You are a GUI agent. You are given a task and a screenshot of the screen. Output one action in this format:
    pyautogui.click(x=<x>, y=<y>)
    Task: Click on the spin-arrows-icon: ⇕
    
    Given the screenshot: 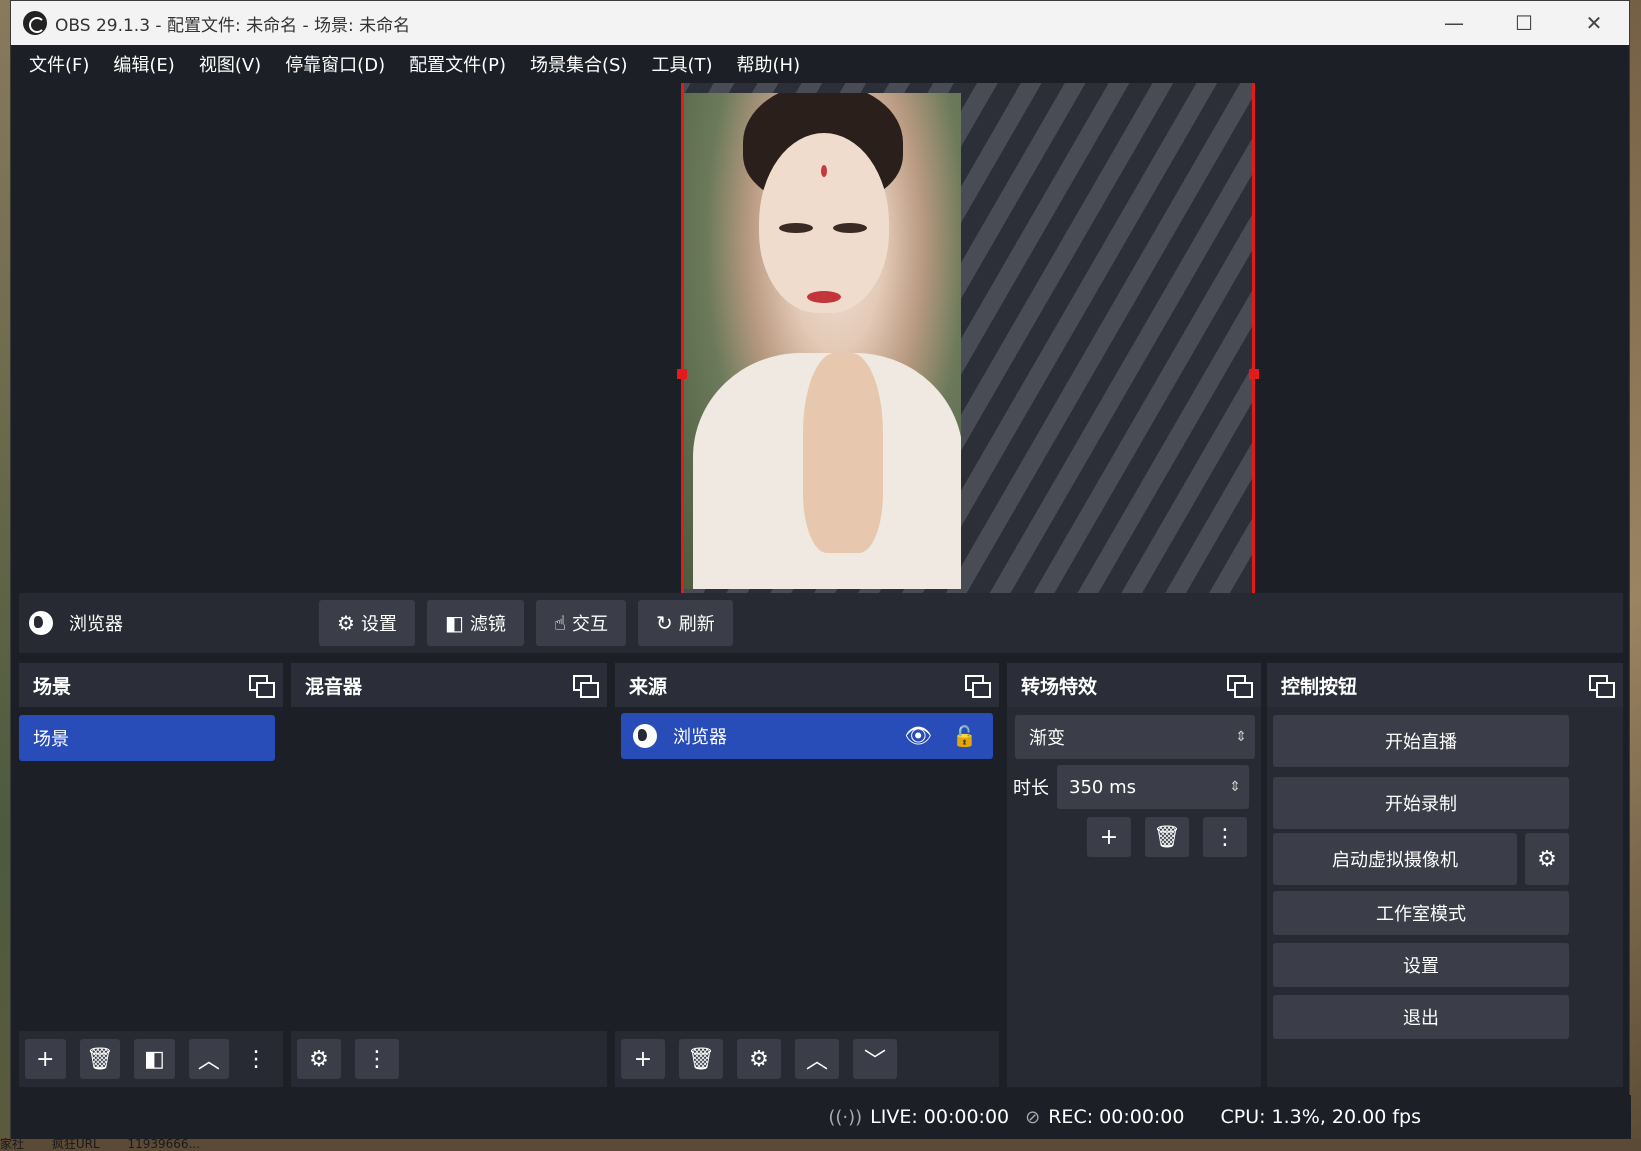 What is the action you would take?
    pyautogui.click(x=1235, y=787)
    